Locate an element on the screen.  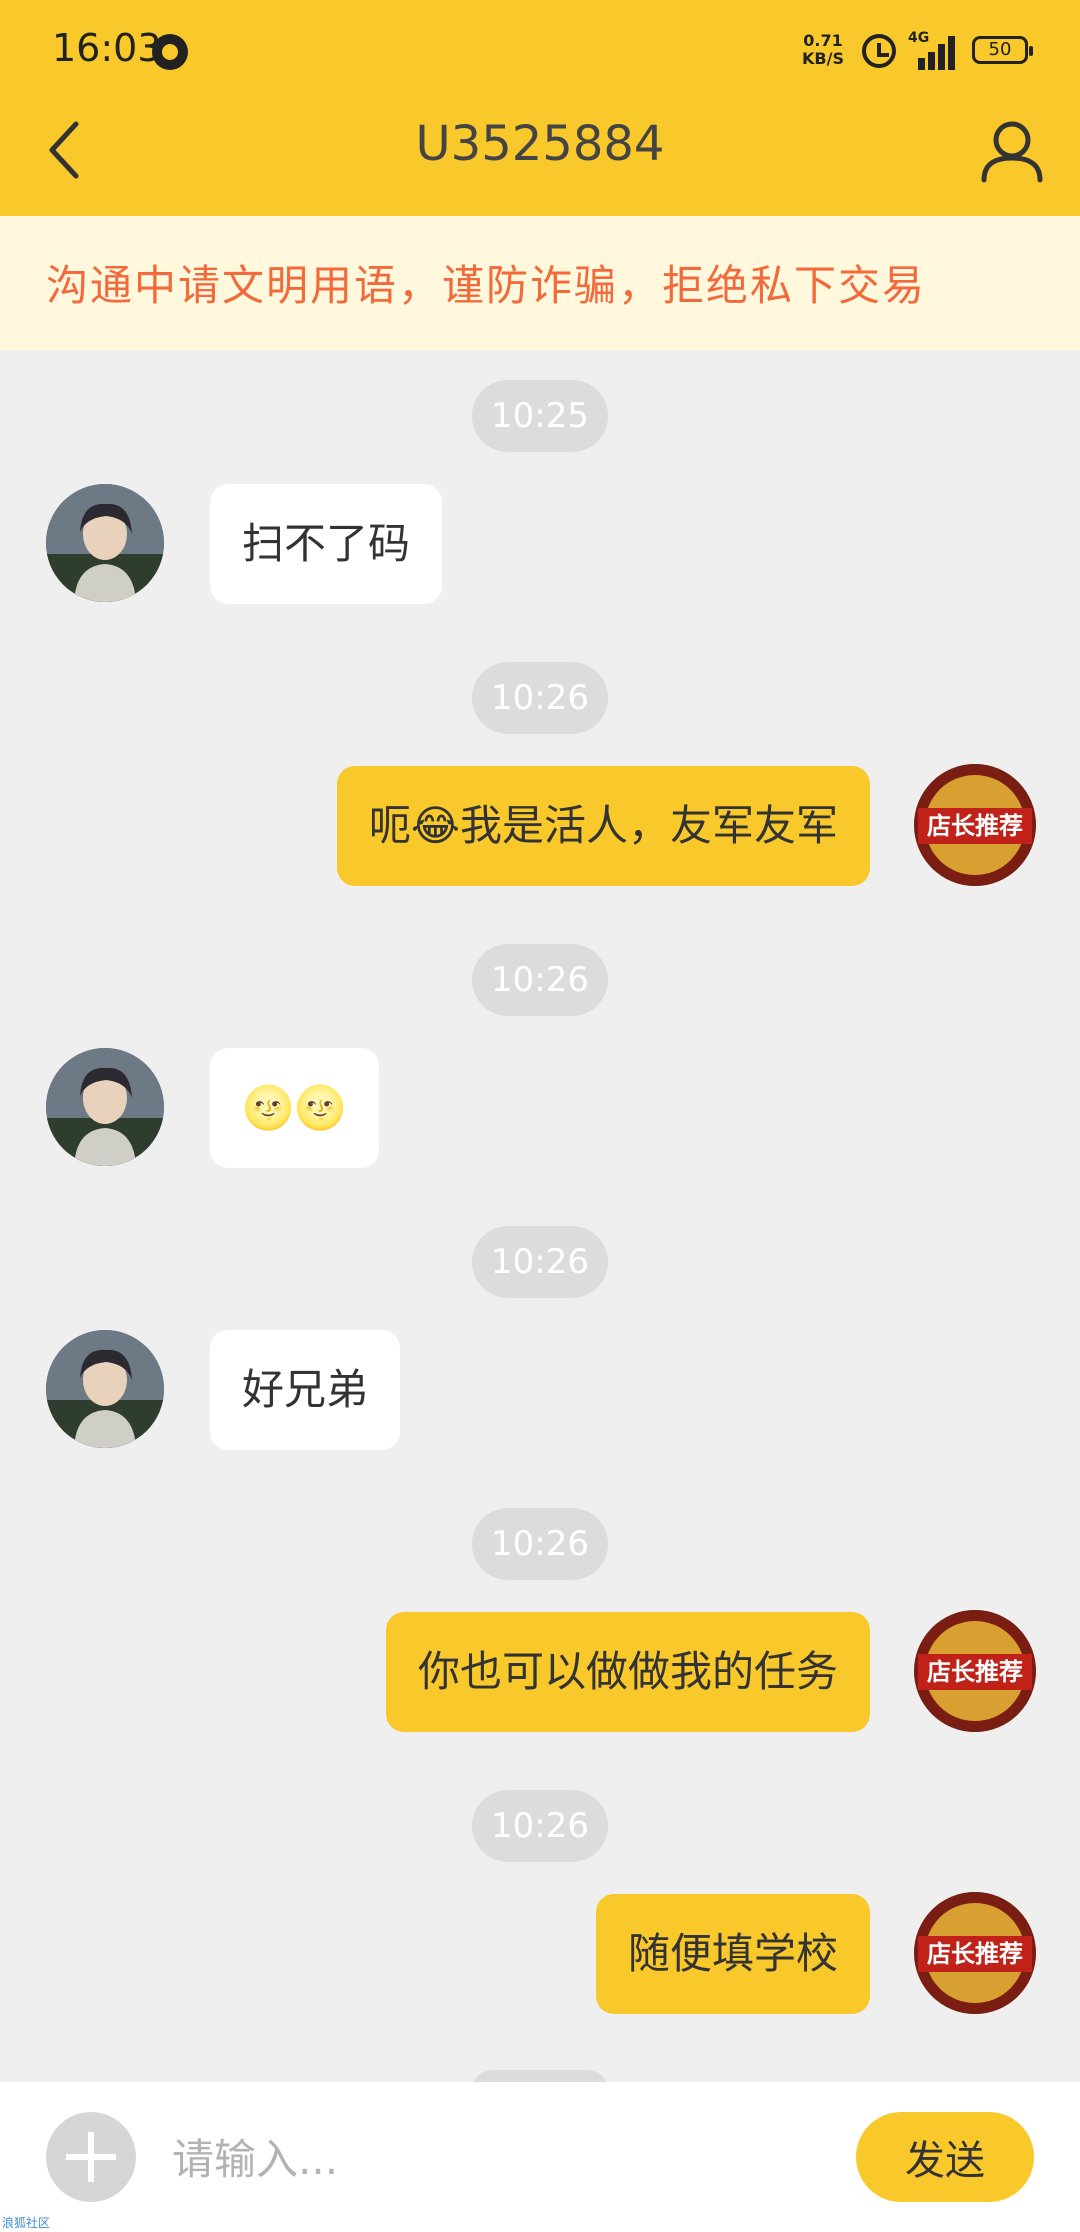
message-bubble-outgoing: 随便填学校 is located at coordinates (732, 1954).